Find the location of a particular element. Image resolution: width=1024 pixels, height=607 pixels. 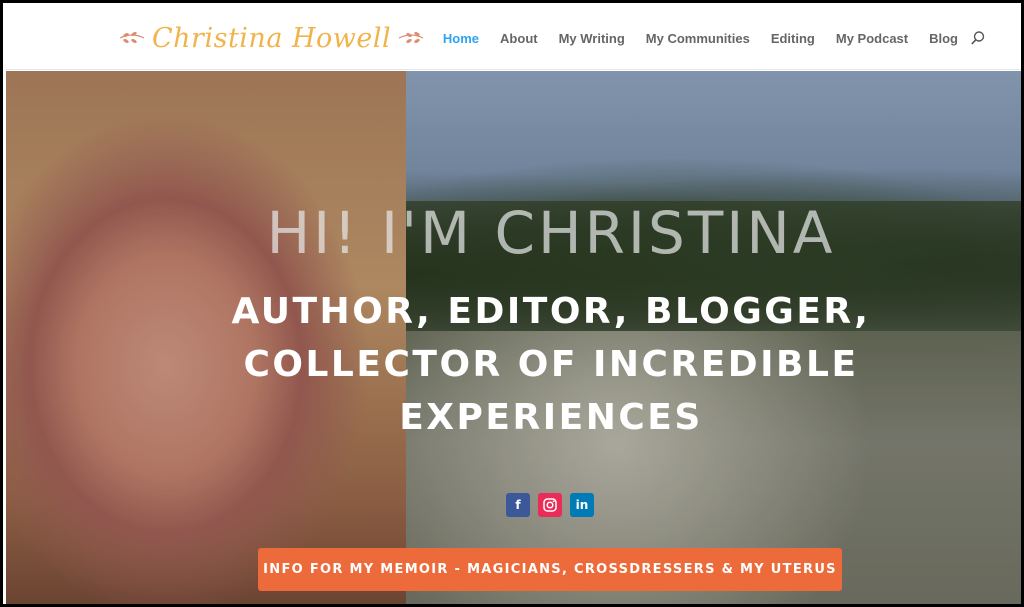

search-icon is located at coordinates (978, 38).